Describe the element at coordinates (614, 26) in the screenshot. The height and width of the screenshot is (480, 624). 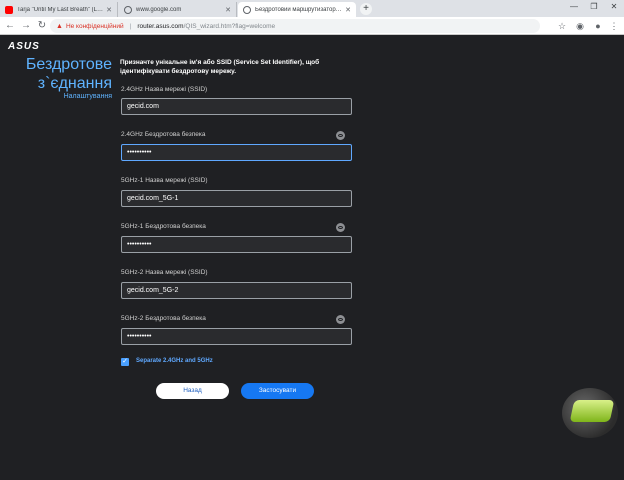
I see `menu-icon: ⋮` at that location.